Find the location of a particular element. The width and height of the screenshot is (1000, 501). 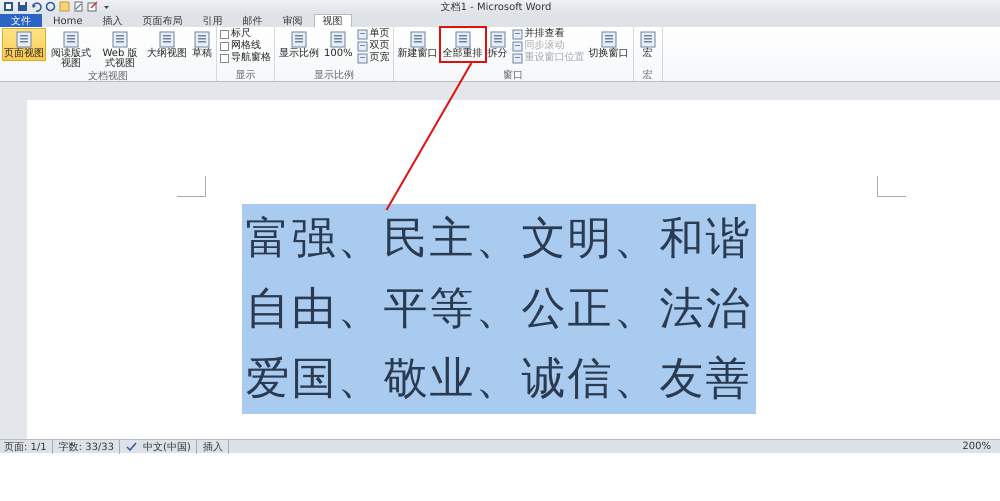

save-icon is located at coordinates (22, 6).